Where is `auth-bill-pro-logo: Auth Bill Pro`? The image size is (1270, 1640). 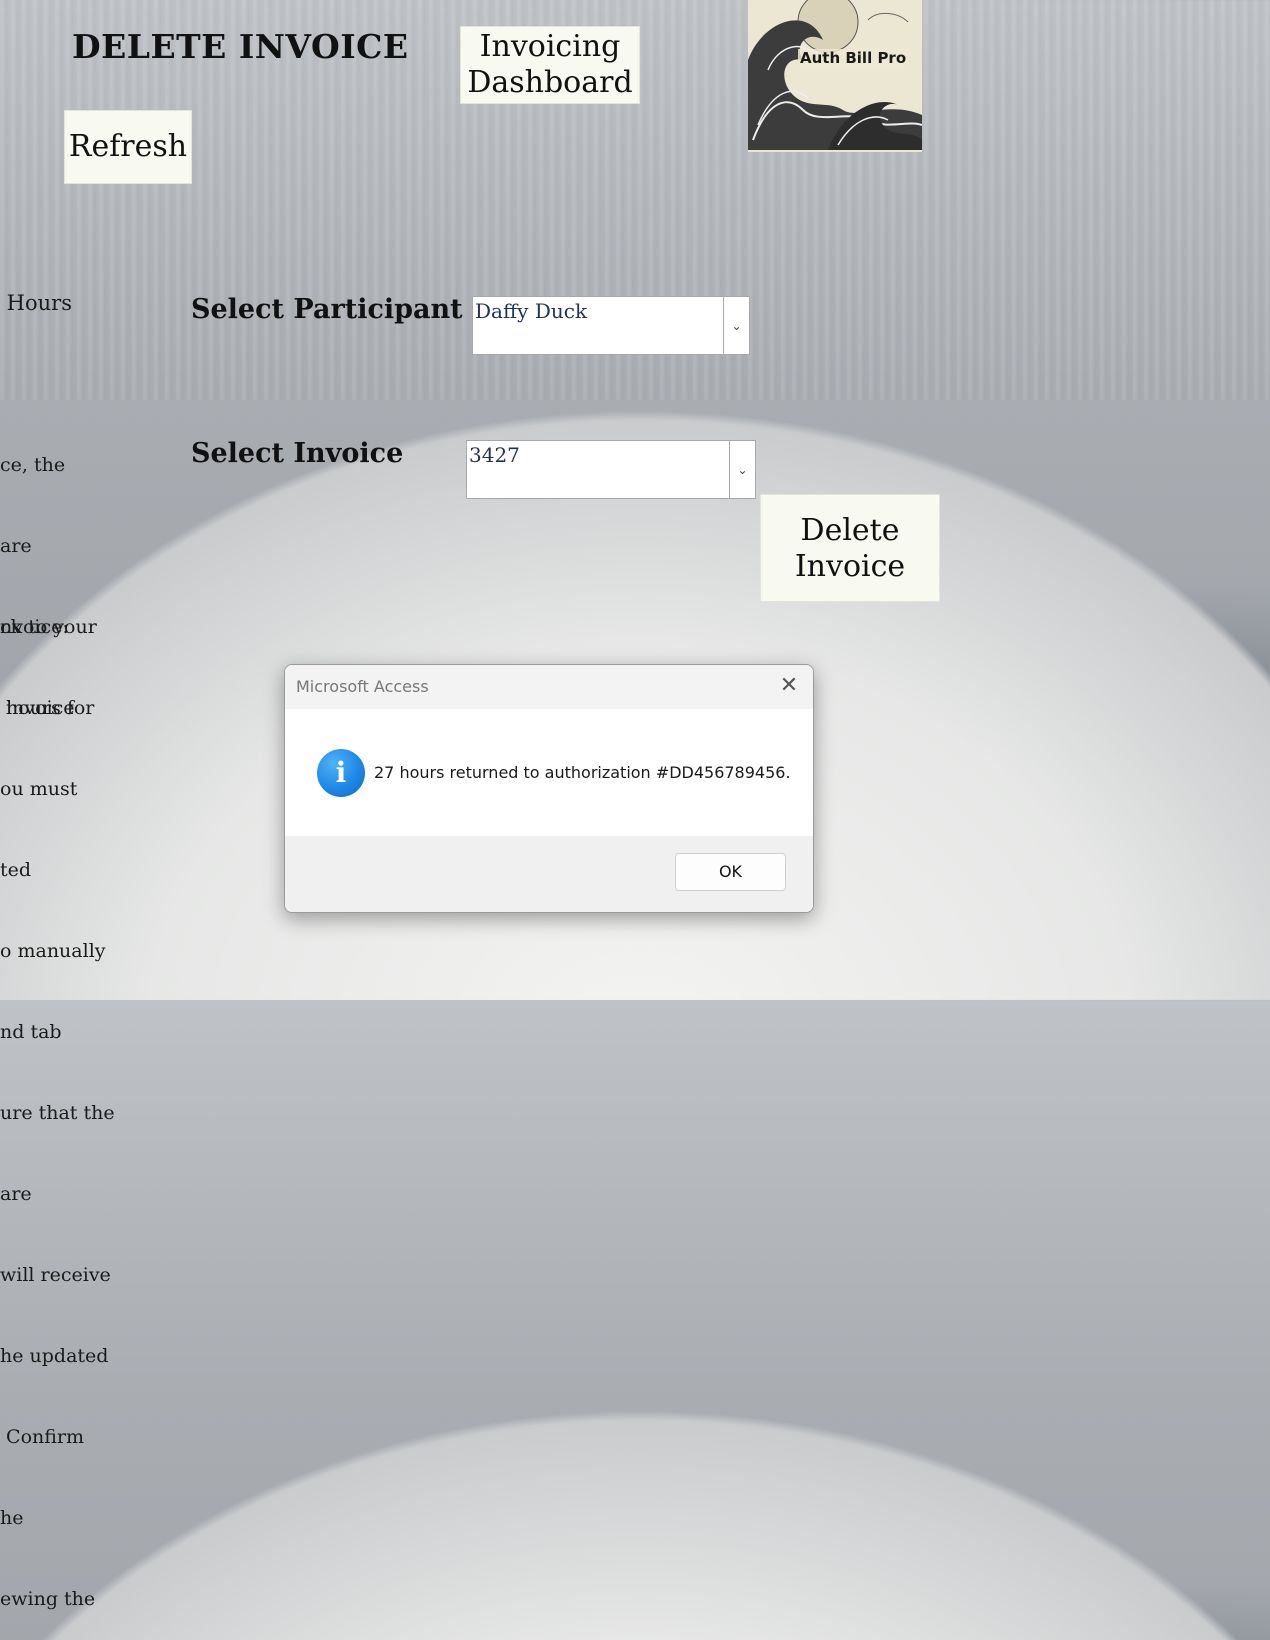
auth-bill-pro-logo: Auth Bill Pro is located at coordinates (835, 76).